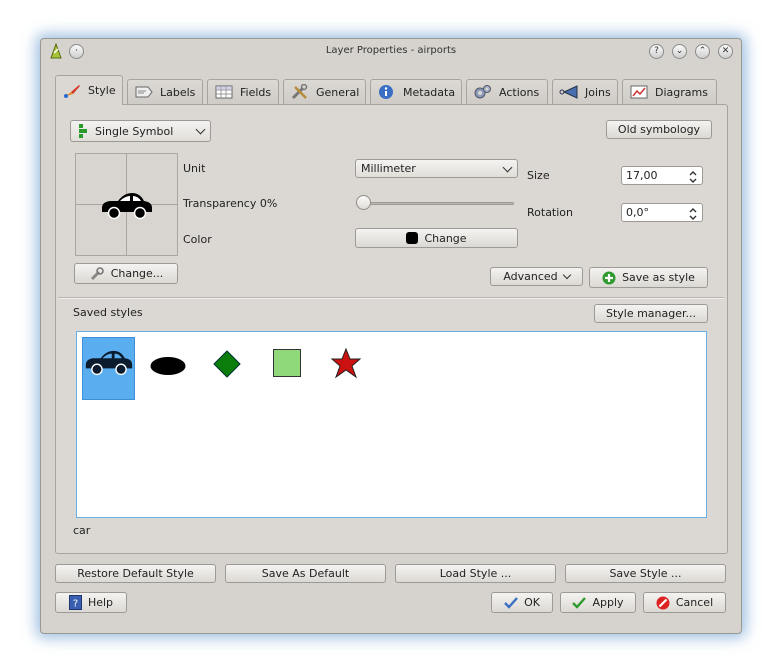 The image size is (780, 670). I want to click on transparency-label: Transparency 0%, so click(230, 203).